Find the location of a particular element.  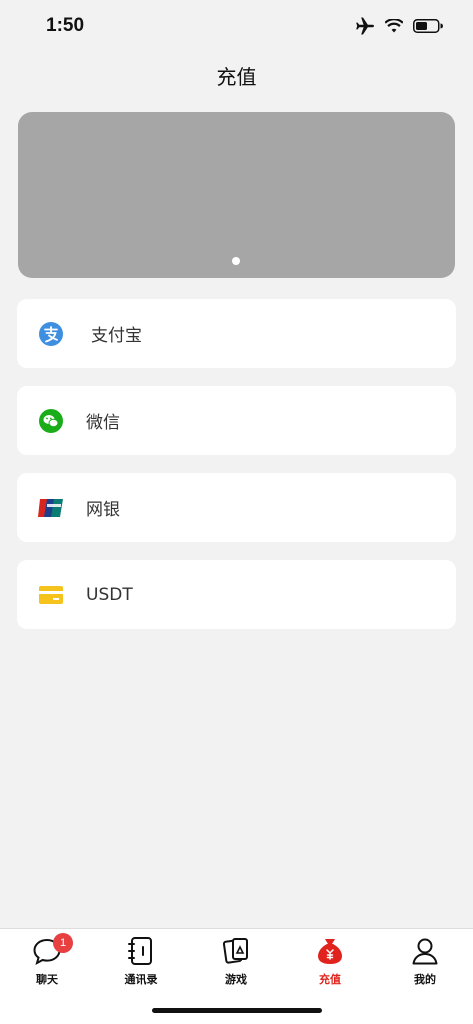

tab-label: 游戏 is located at coordinates (236, 979).